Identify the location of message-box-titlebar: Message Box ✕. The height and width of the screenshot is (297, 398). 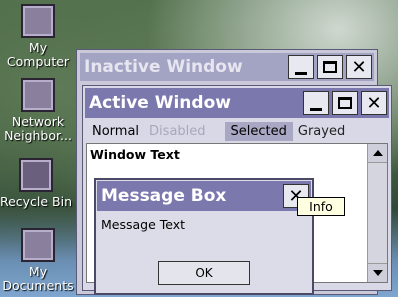
(204, 196).